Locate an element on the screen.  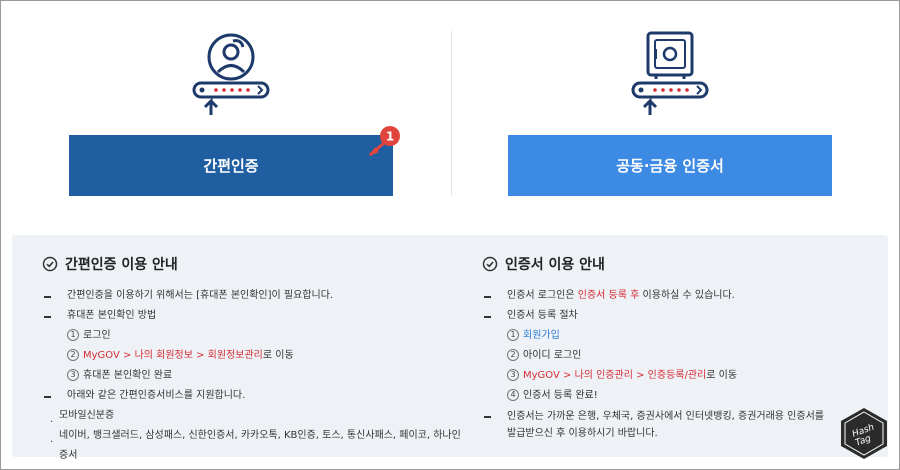
step-item: 3 휴대폰 본인확인 완료 is located at coordinates (252, 376).